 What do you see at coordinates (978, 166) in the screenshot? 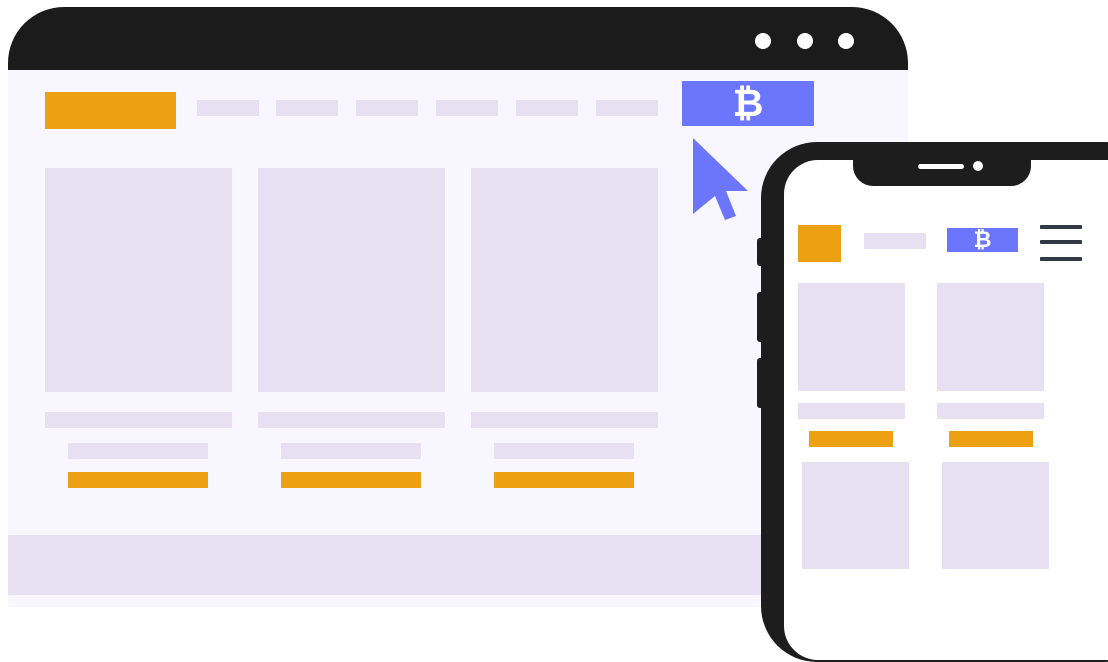
I see `phone-camera` at bounding box center [978, 166].